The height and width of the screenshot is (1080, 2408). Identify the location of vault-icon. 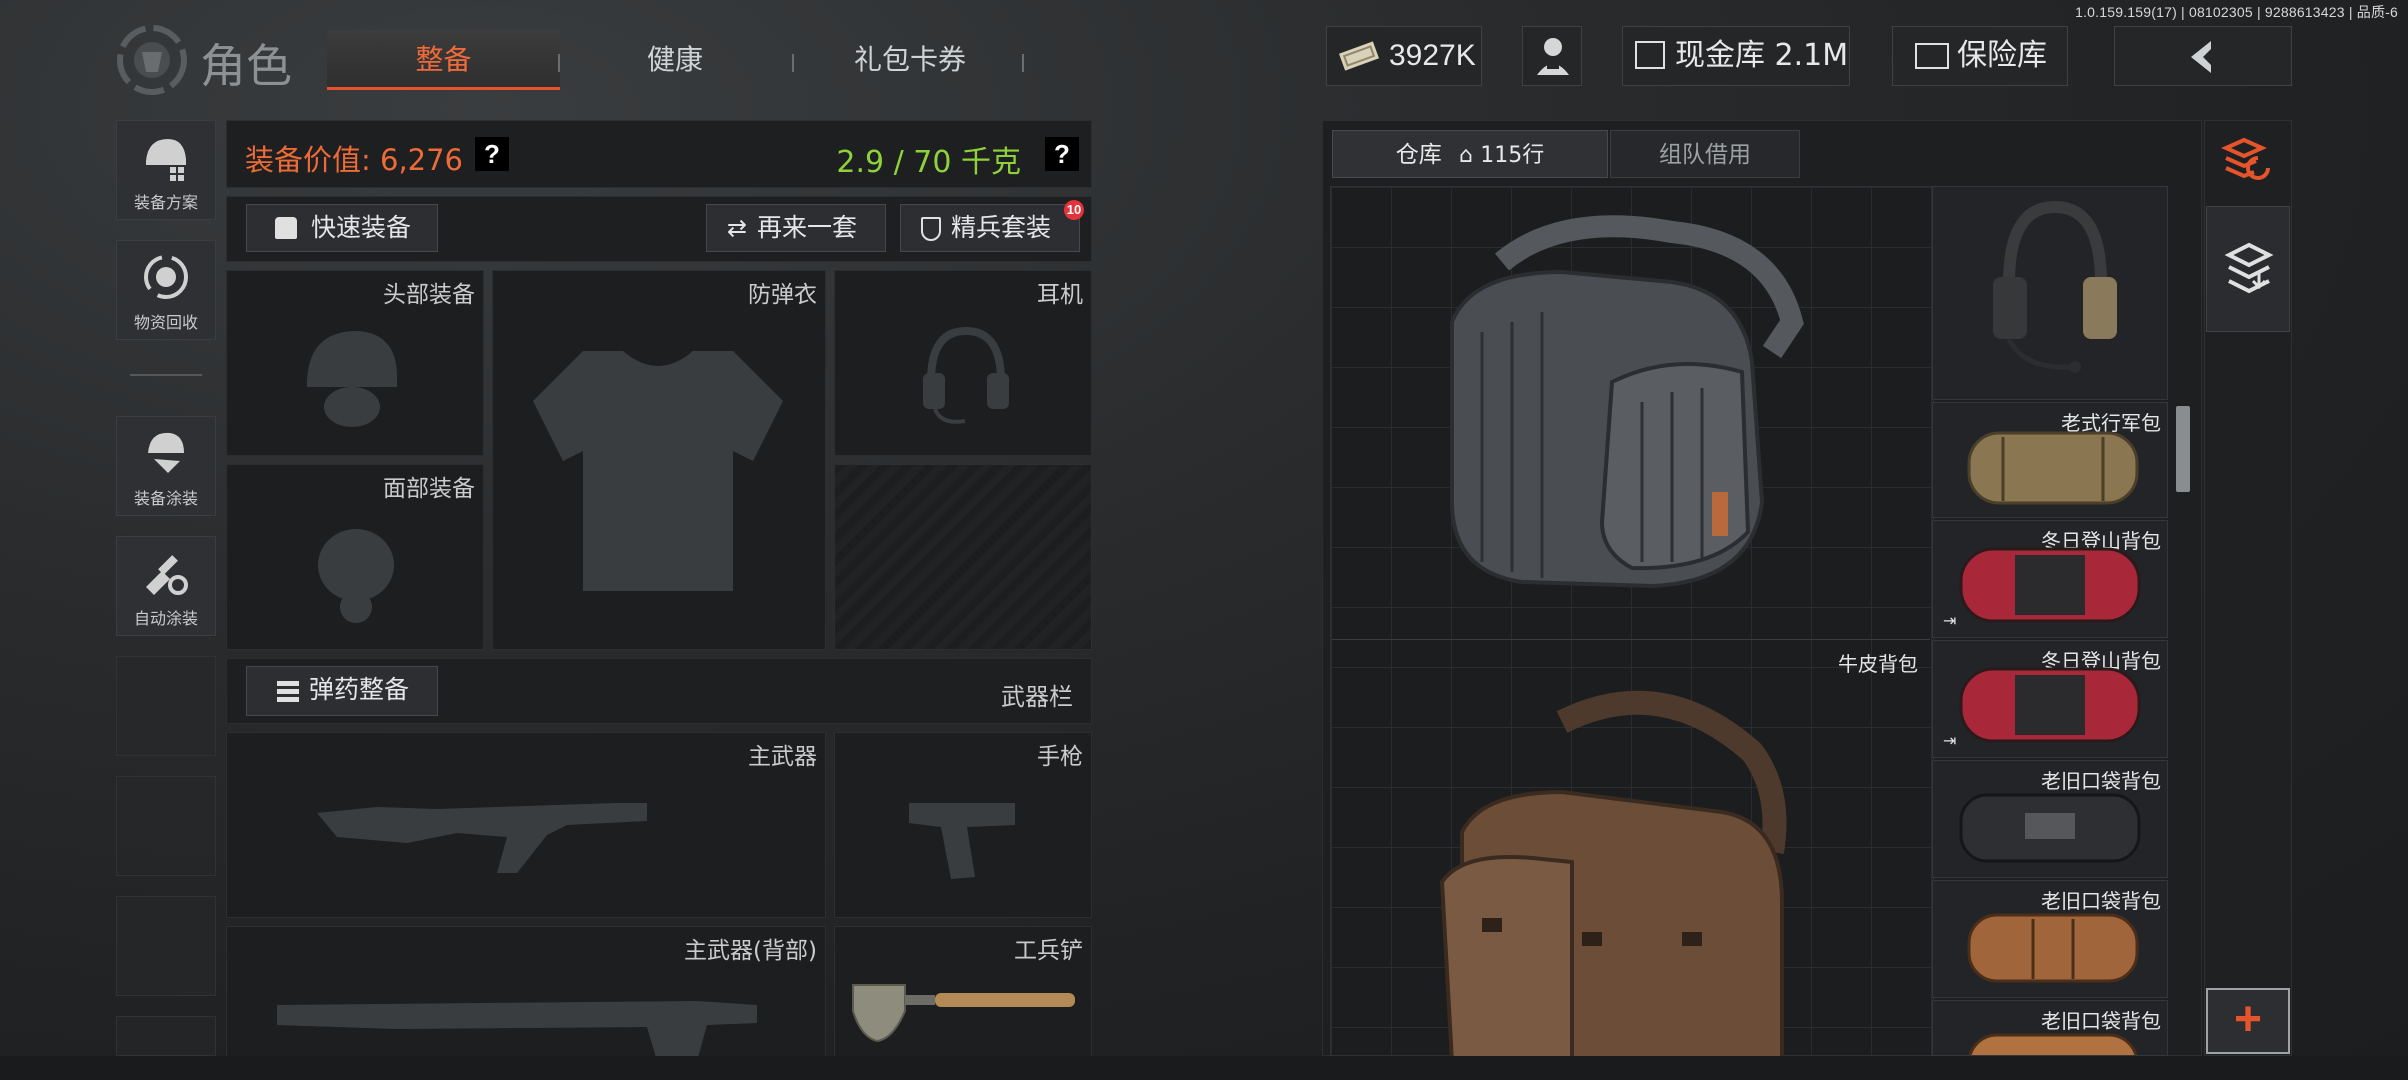
(1650, 55).